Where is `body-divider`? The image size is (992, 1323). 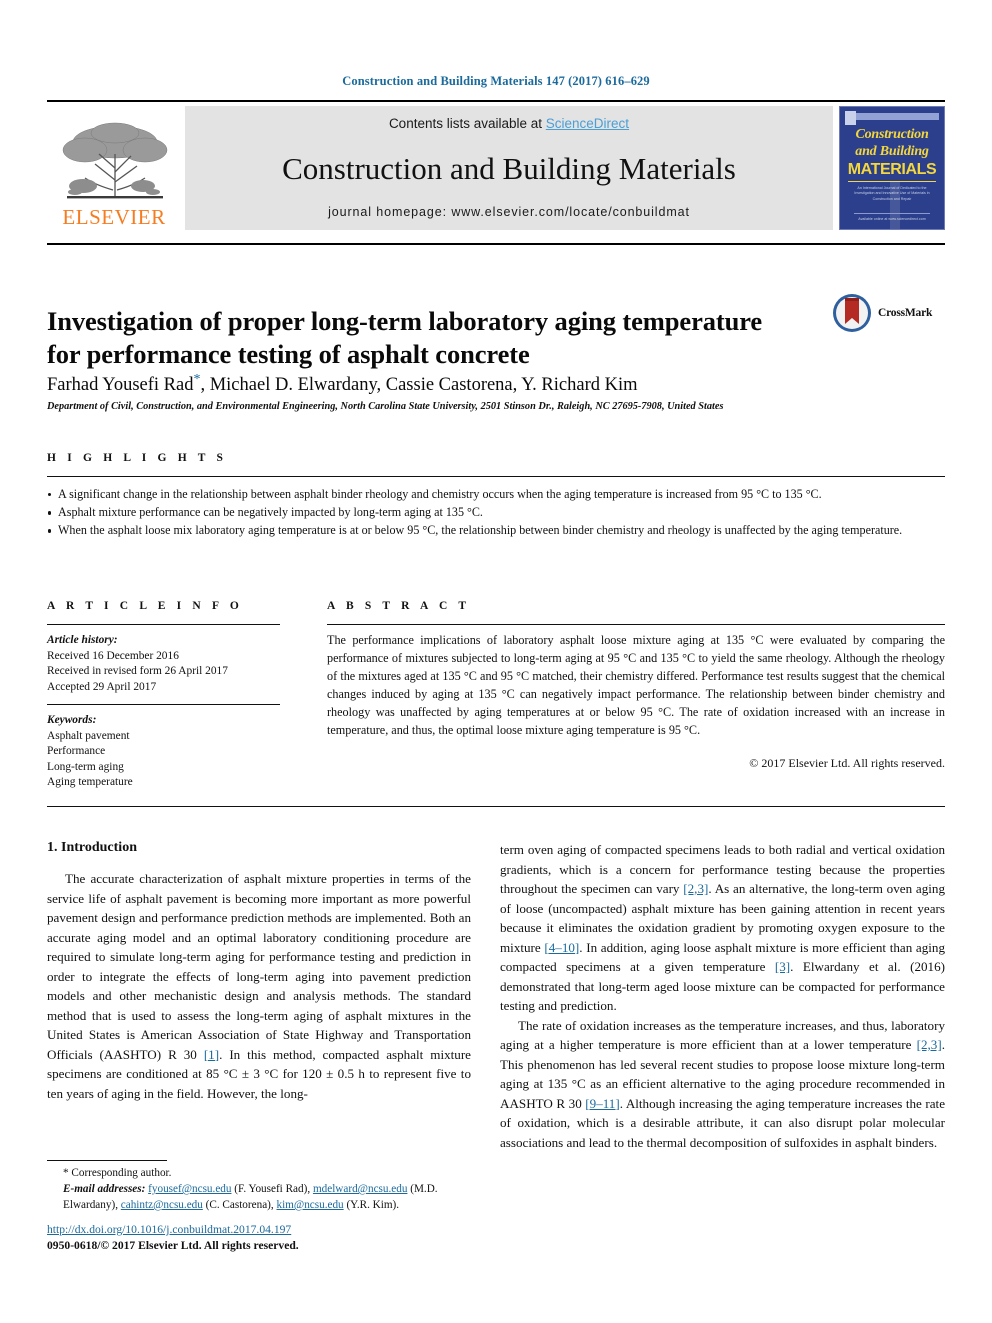 body-divider is located at coordinates (496, 806).